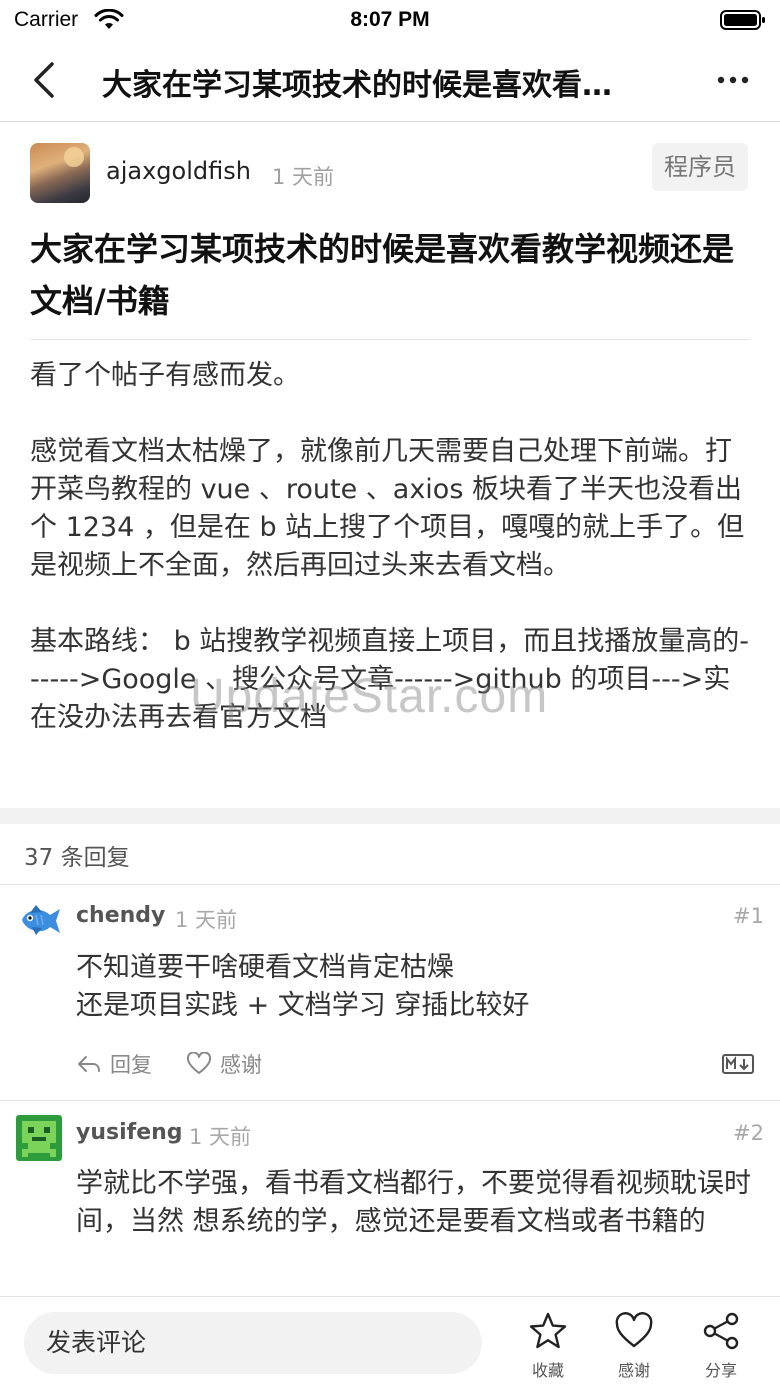 This screenshot has width=780, height=1387. I want to click on share-label: 分享, so click(720, 1370).